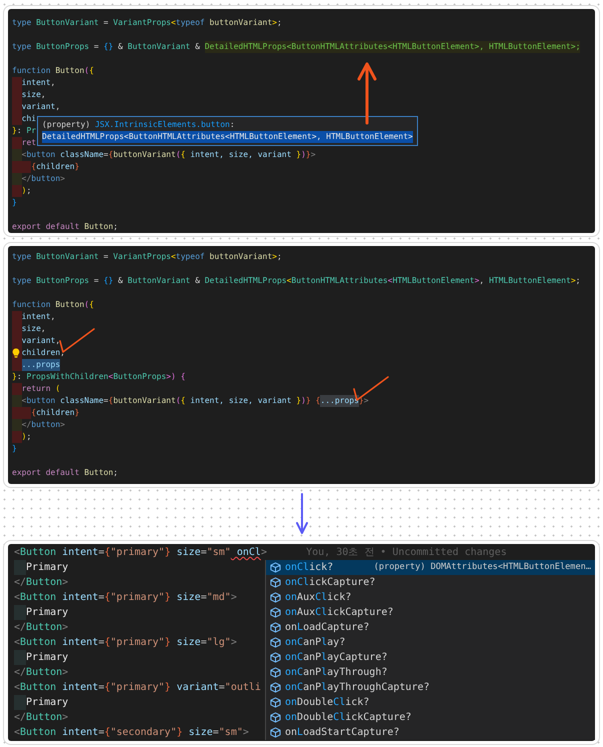  Describe the element at coordinates (430, 582) in the screenshot. I see `suggestion-item: onClickCapture?` at that location.